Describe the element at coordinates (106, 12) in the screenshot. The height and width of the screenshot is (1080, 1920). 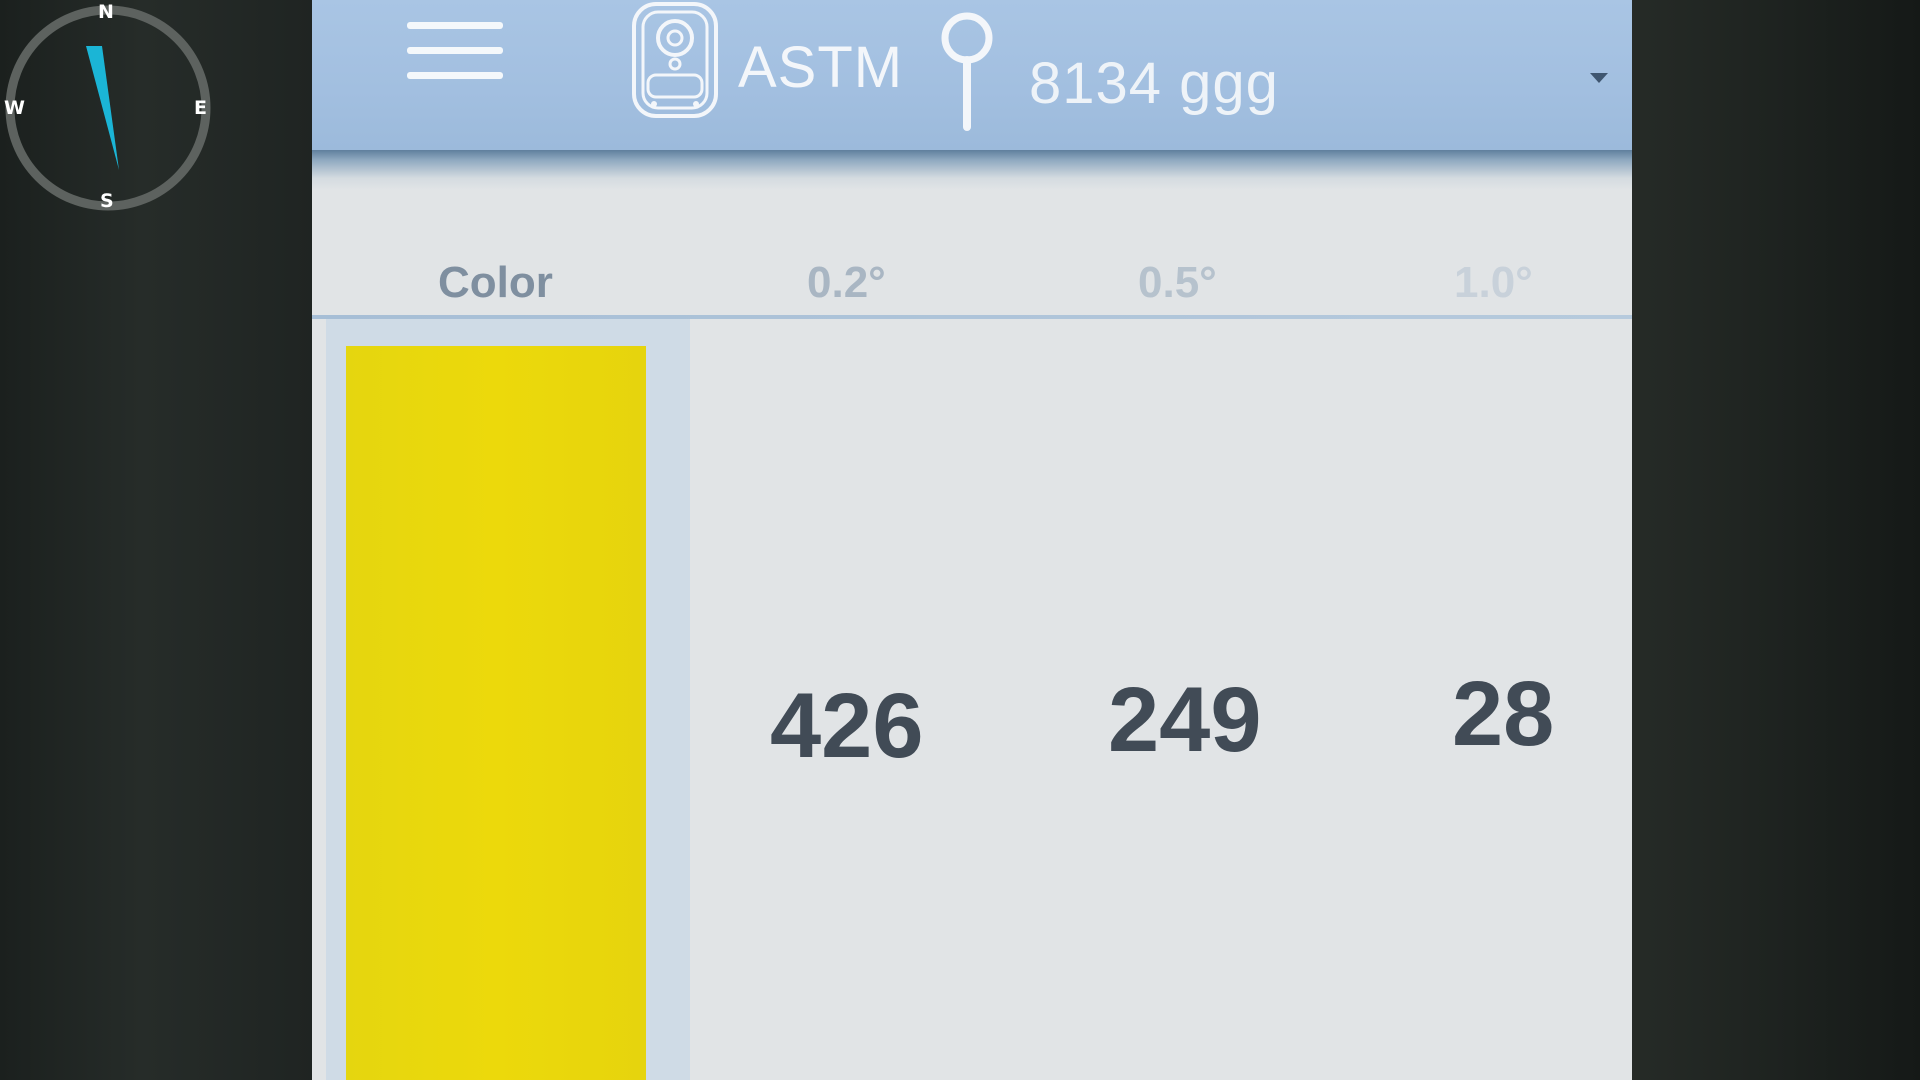
I see `compass-north-label: N` at that location.